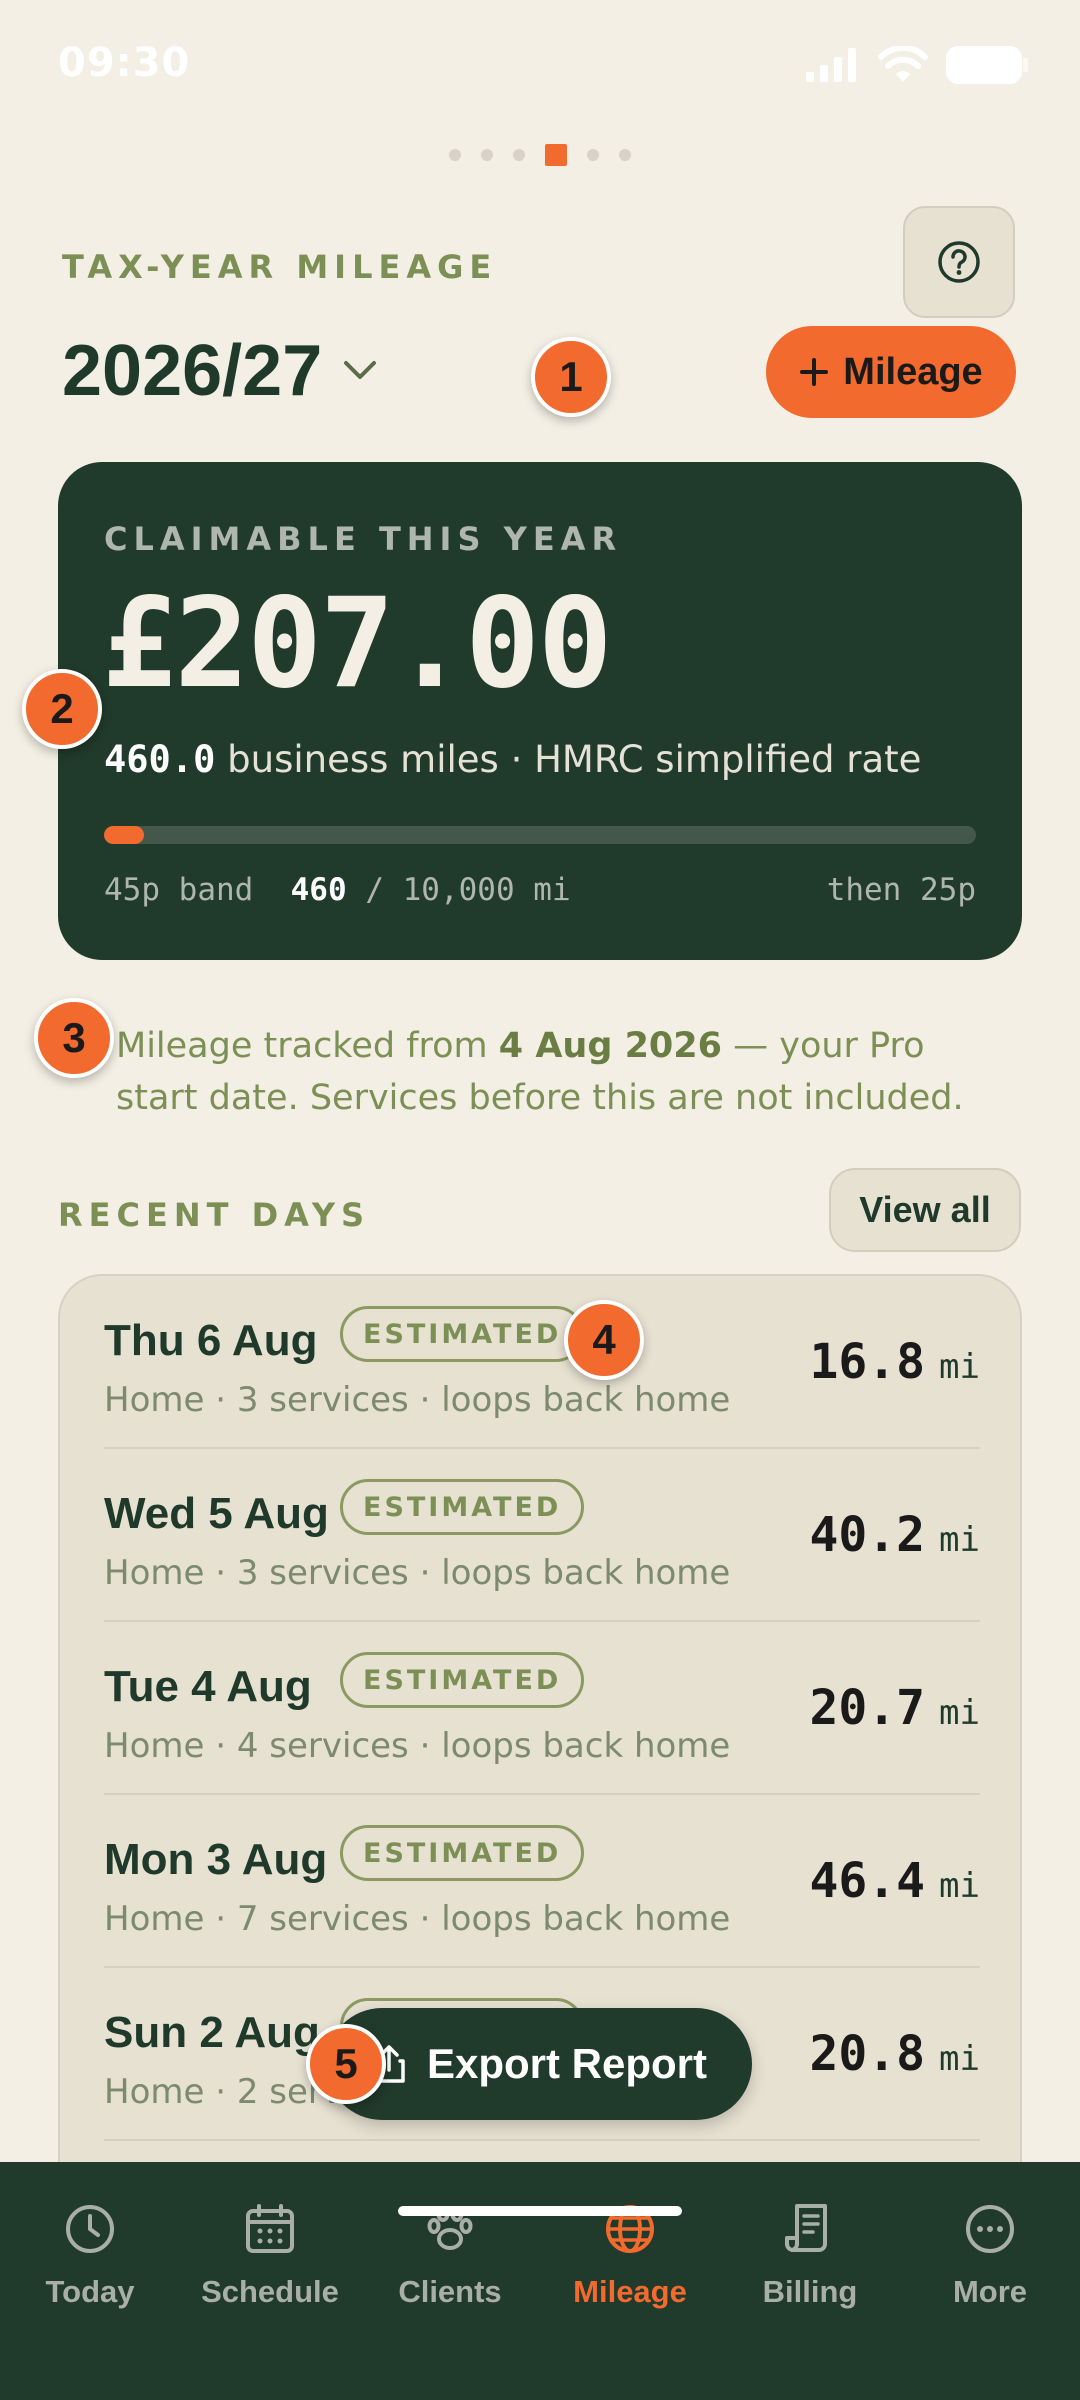  Describe the element at coordinates (630, 2256) in the screenshot. I see `nav-item-mileage: Mileage` at that location.